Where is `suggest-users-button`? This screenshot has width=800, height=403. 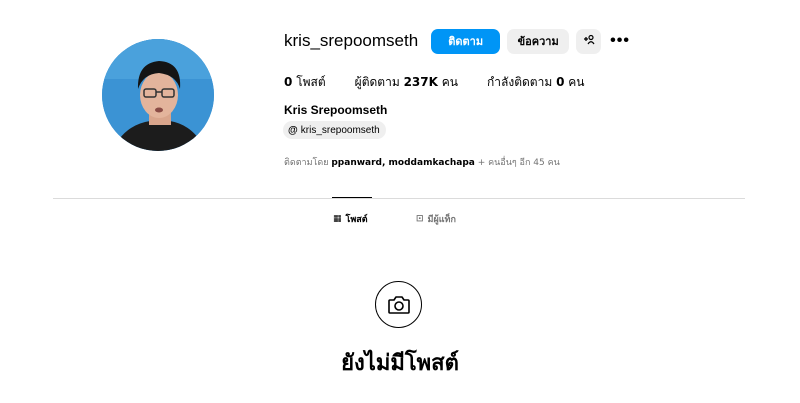 suggest-users-button is located at coordinates (589, 41).